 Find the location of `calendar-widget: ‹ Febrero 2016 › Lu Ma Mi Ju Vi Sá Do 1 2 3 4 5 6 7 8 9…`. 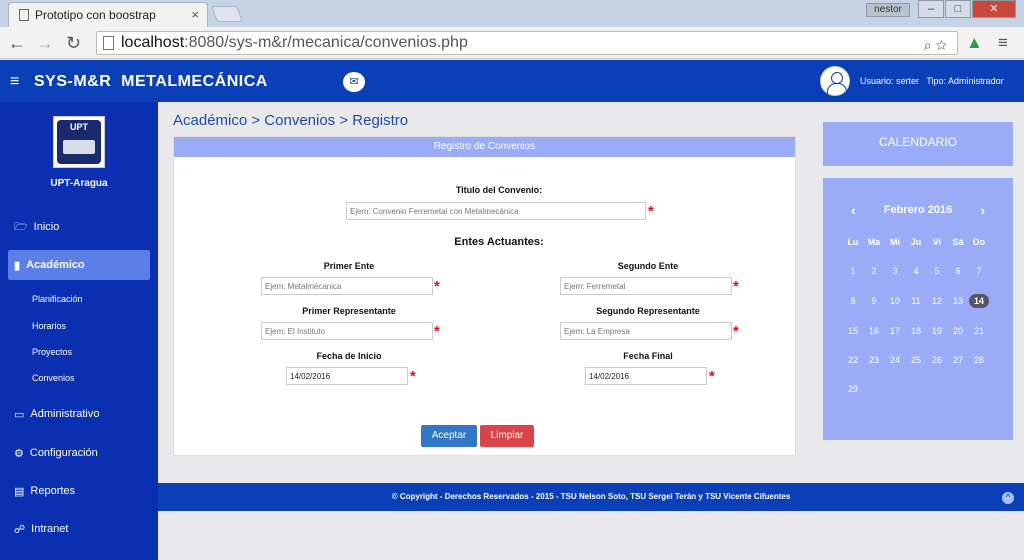

calendar-widget: ‹ Febrero 2016 › Lu Ma Mi Ju Vi Sá Do 1 2 3 4 5 6 7 8 9… is located at coordinates (918, 309).